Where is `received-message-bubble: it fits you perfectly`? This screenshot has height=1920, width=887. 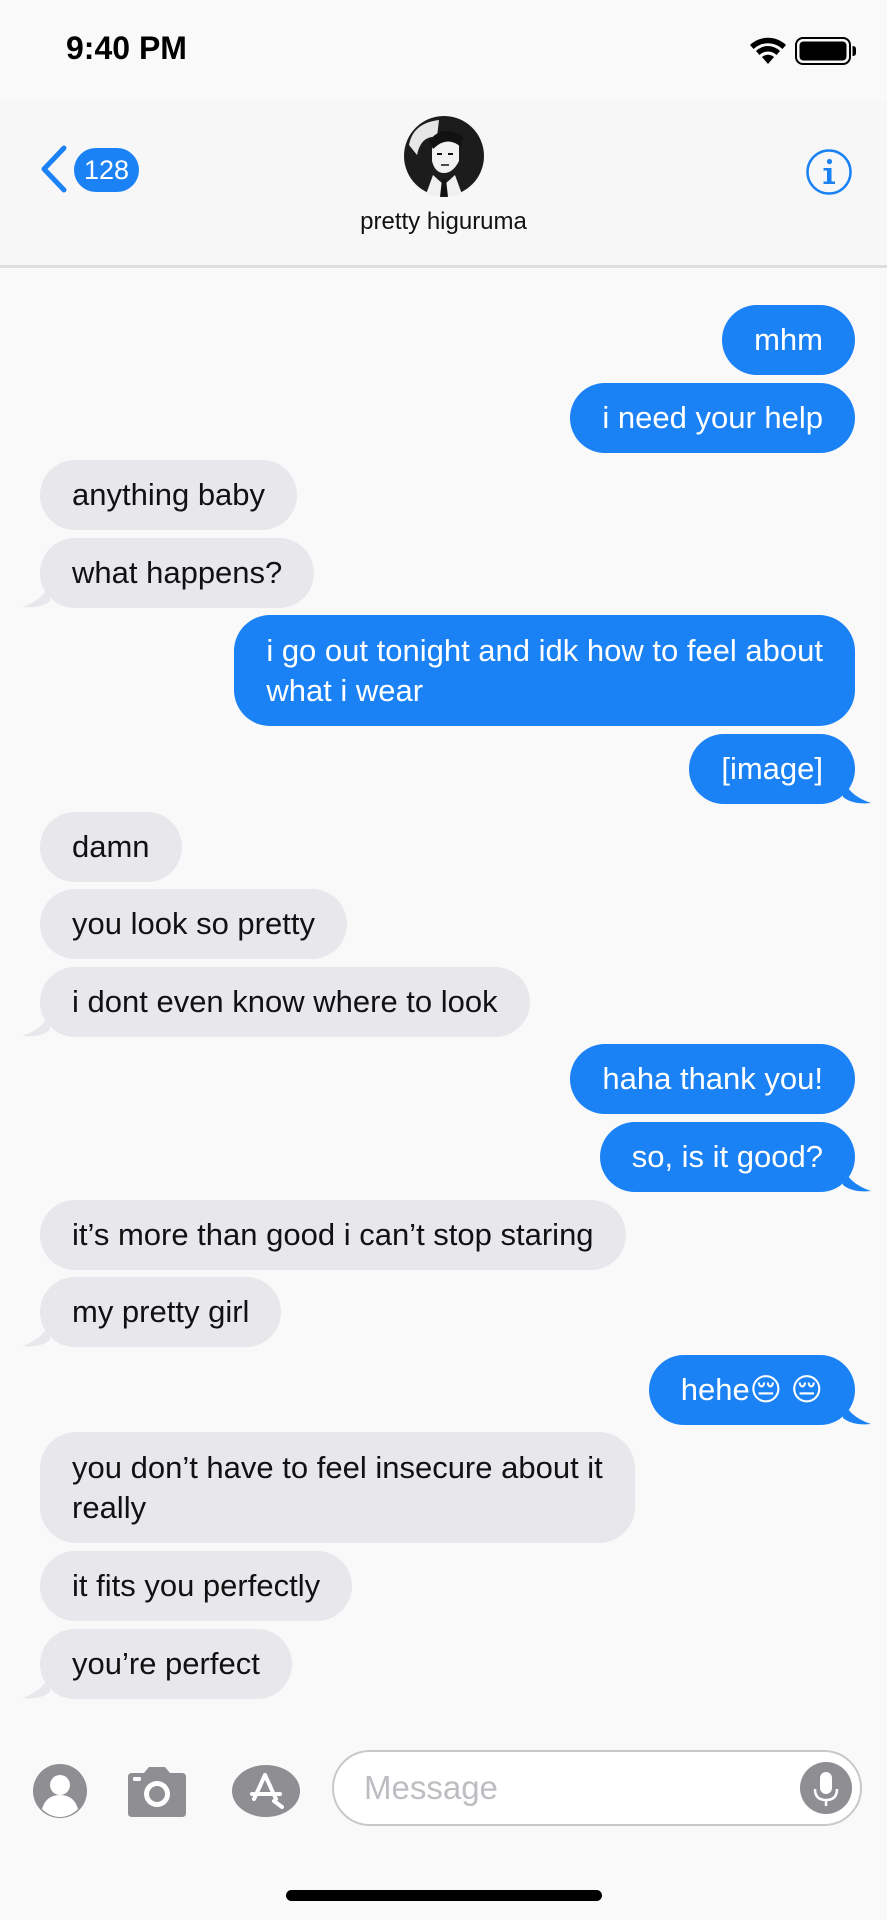 received-message-bubble: it fits you perfectly is located at coordinates (196, 1585).